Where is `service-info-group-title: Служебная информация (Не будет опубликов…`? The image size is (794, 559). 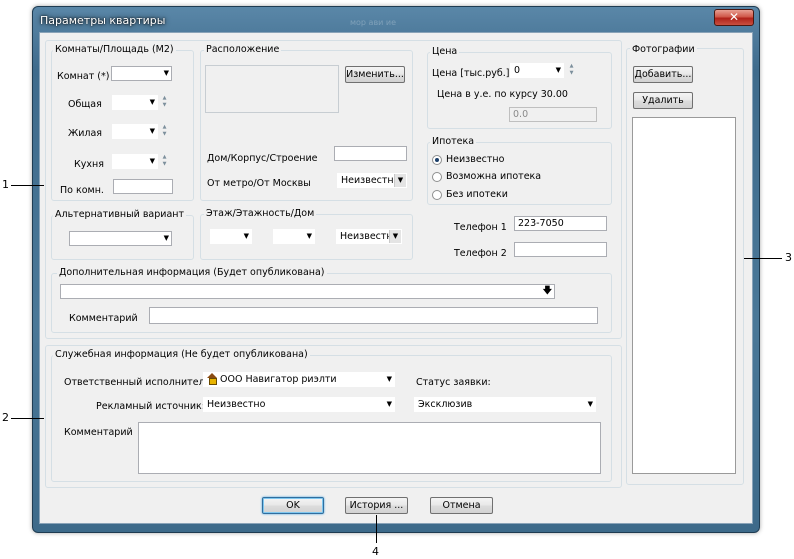 service-info-group-title: Служебная информация (Не будет опубликов… is located at coordinates (181, 354).